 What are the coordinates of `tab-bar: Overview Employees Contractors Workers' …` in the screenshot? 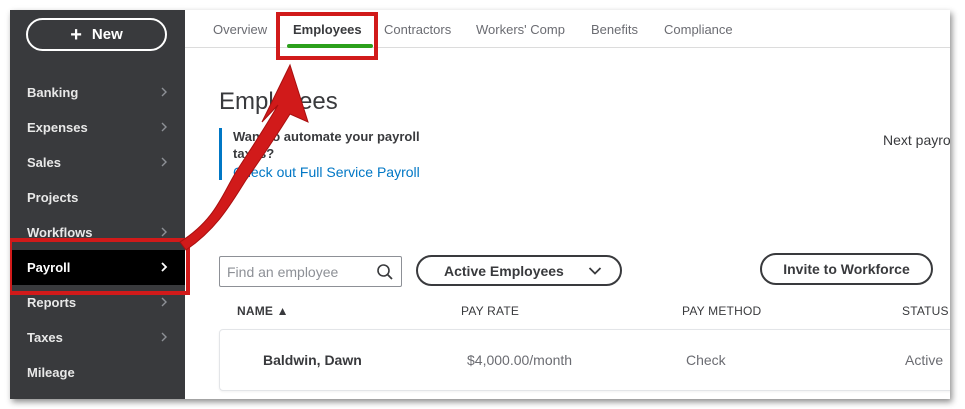 It's located at (567, 29).